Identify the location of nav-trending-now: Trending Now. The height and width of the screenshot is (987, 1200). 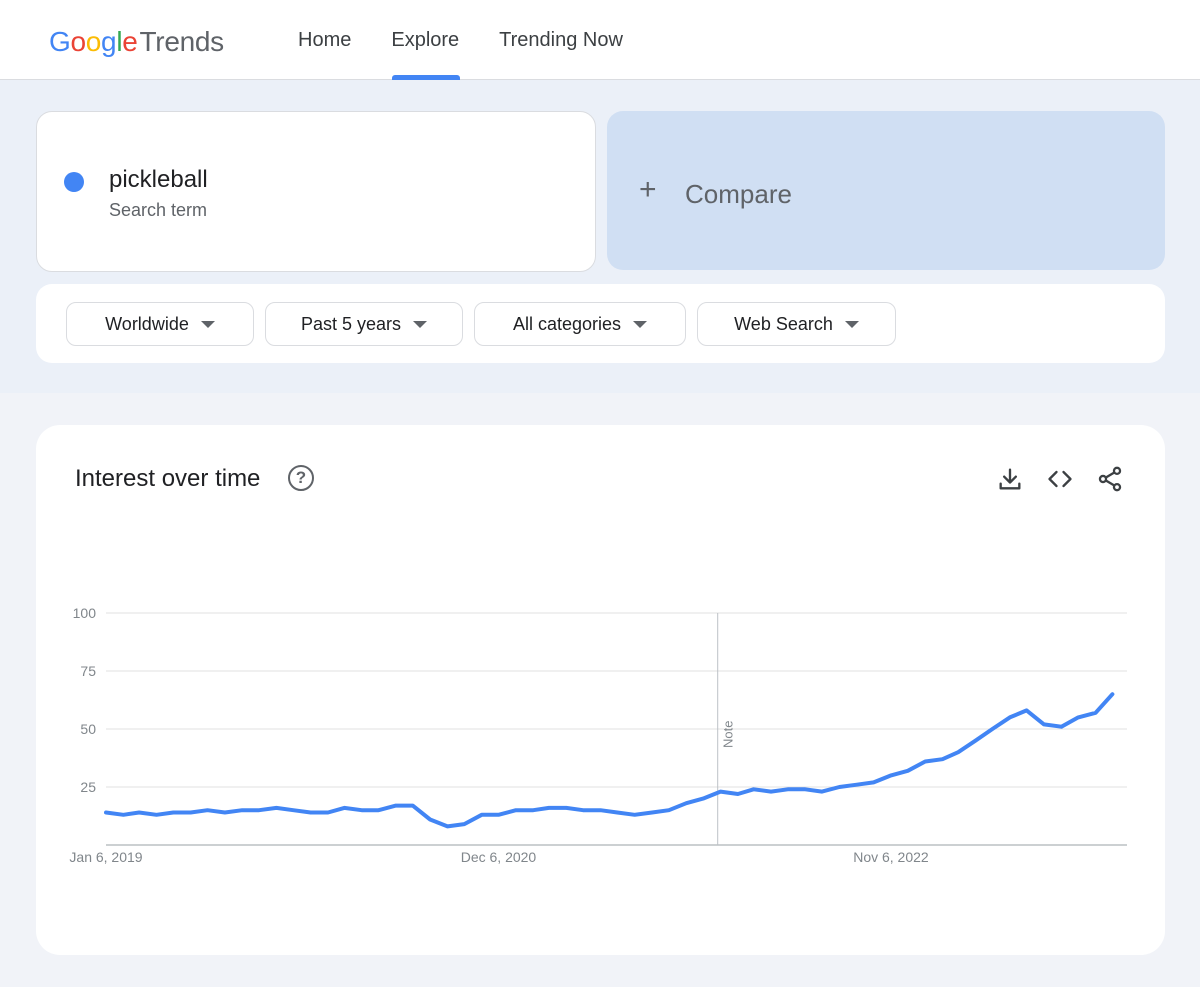
(561, 40).